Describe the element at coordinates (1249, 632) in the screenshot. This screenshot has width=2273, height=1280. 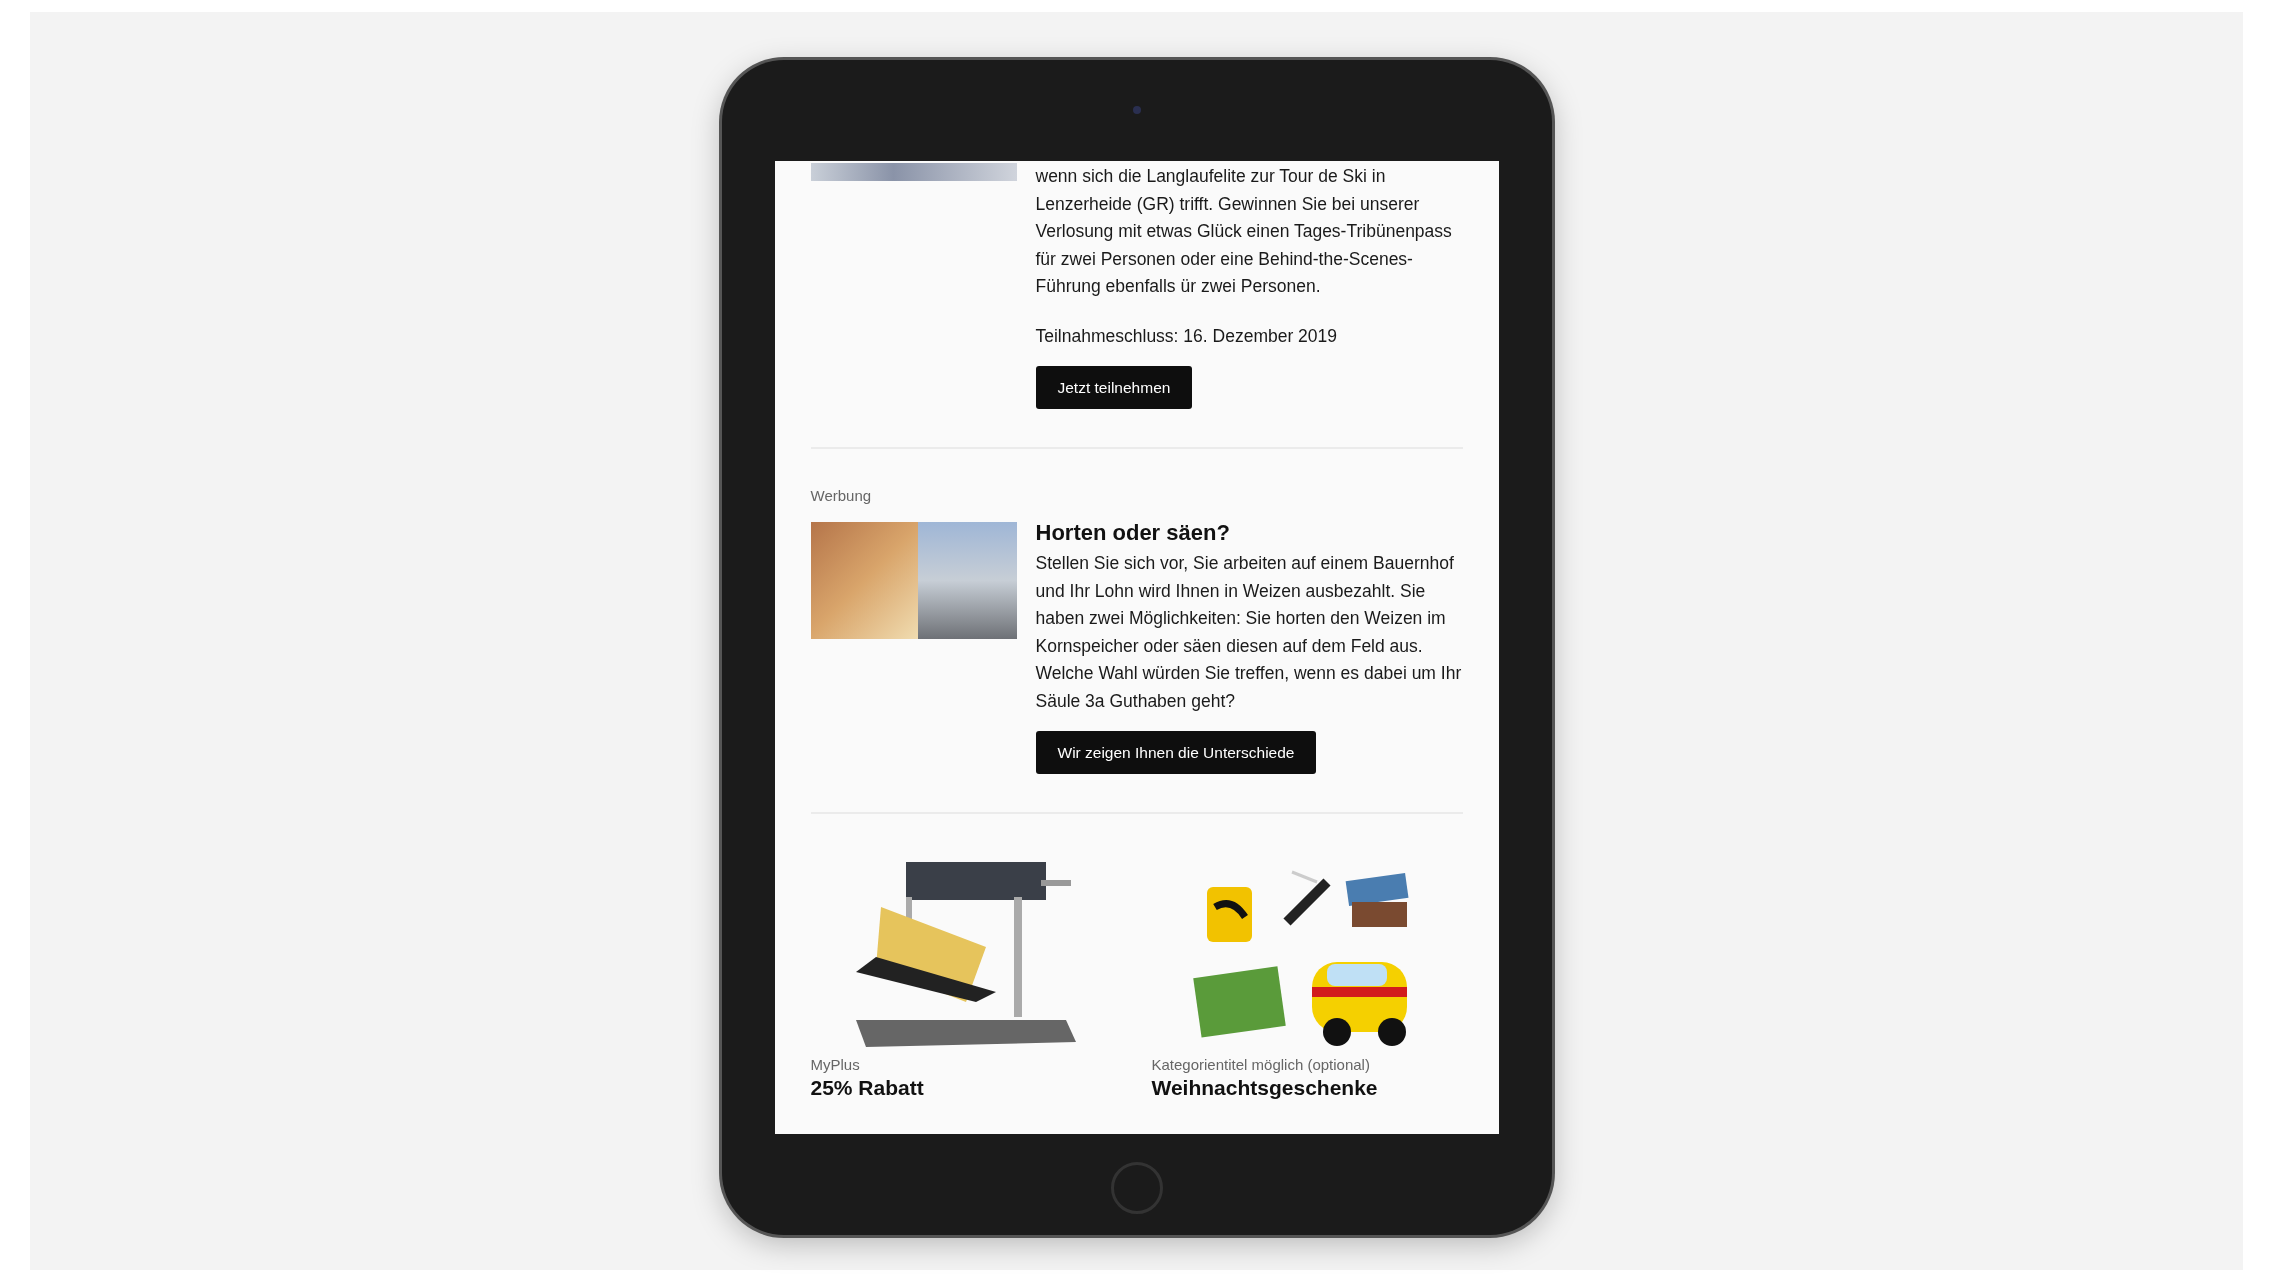
I see `article-text: Stellen Sie sich vor, Sie arbeiten auf einem Bauernhof und Ihr Lohn wird Ihnen in Weizen ausbezahlt. Sie haben zwei Möglichkeiten: Sie horten den Weizen im Kornspeicher oder säen diesen auf dem Feld aus. Welche Wahl würden Sie treffen, wenn es dabei um Ihr Säule 3a Guthaben geht?` at that location.